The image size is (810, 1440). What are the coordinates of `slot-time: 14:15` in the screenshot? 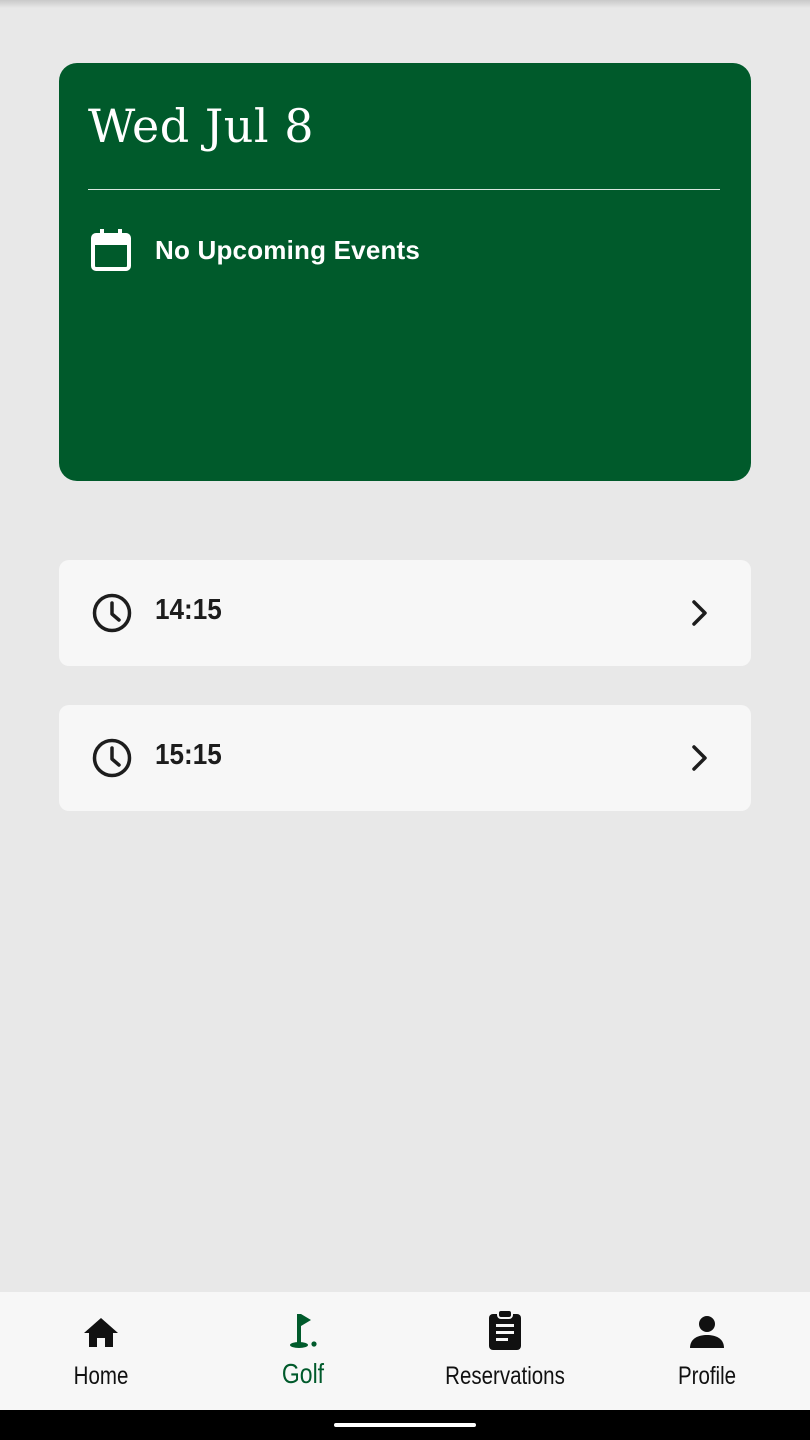 It's located at (188, 610).